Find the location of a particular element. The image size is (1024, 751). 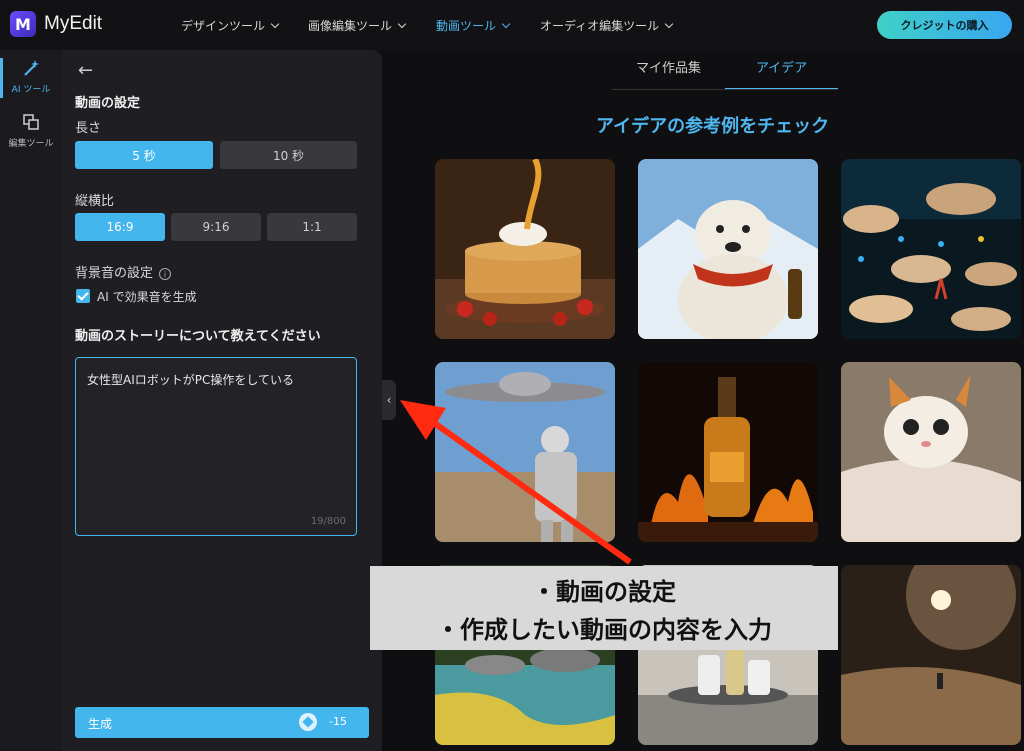

coral-reef-image is located at coordinates (931, 249).